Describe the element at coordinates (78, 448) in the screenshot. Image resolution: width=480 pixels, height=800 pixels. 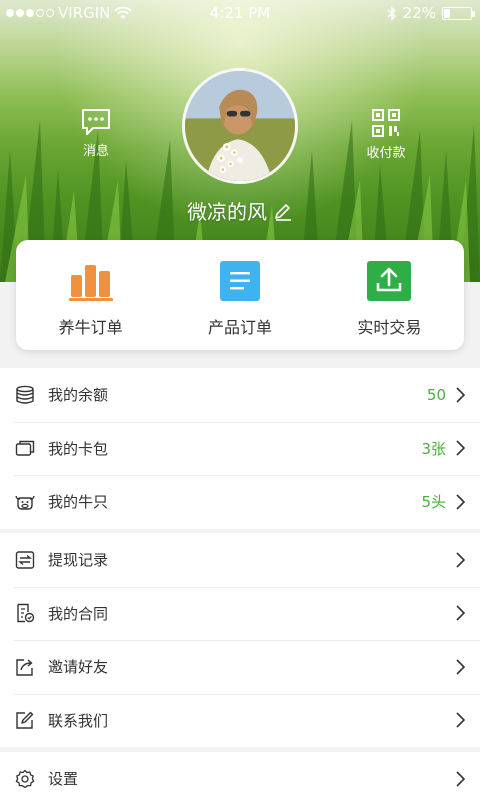
I see `card-wallet-label: 我的卡包` at that location.